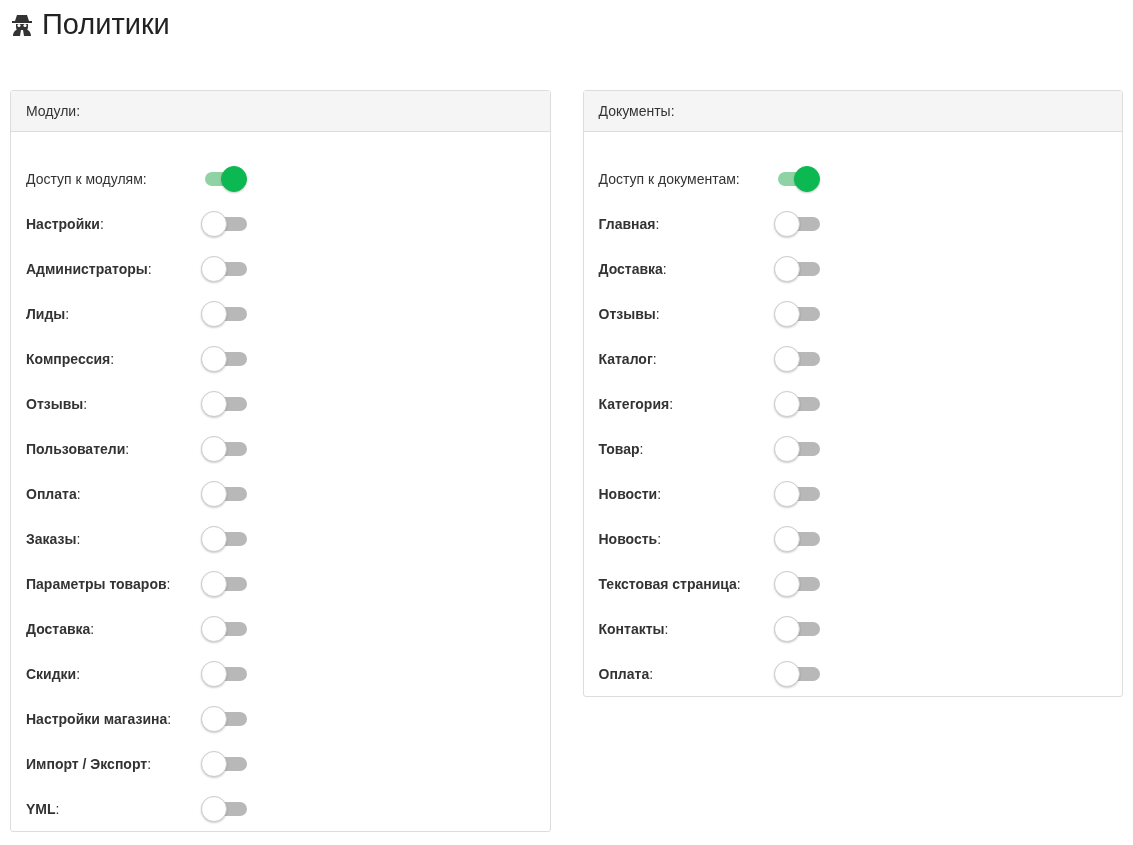  What do you see at coordinates (22, 24) in the screenshot?
I see `spy-icon` at bounding box center [22, 24].